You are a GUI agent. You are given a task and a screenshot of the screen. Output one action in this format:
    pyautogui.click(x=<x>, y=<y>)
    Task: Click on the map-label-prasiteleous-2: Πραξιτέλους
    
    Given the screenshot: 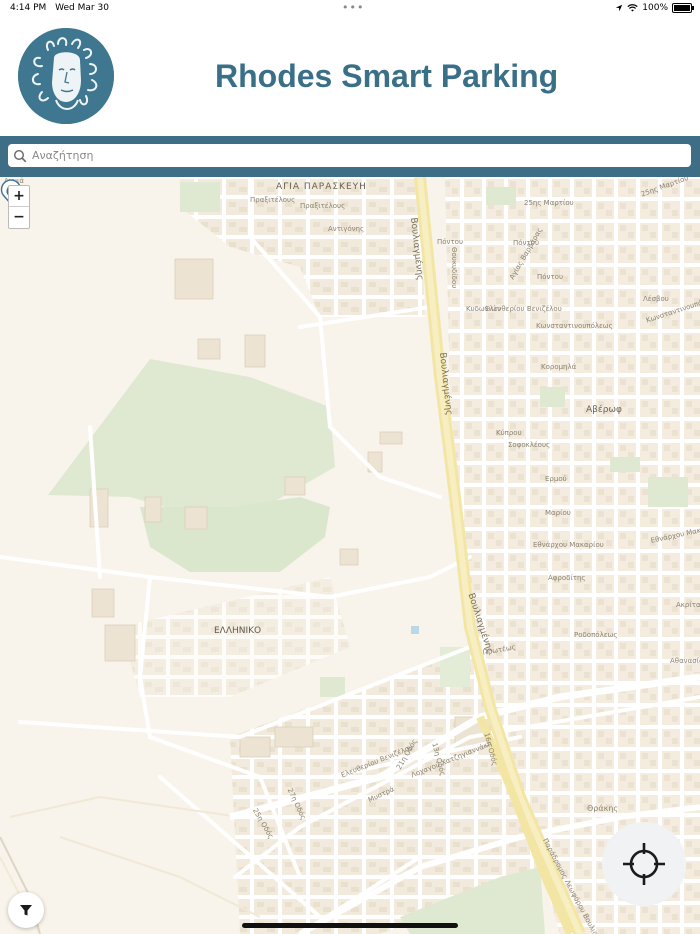 What is the action you would take?
    pyautogui.click(x=323, y=206)
    